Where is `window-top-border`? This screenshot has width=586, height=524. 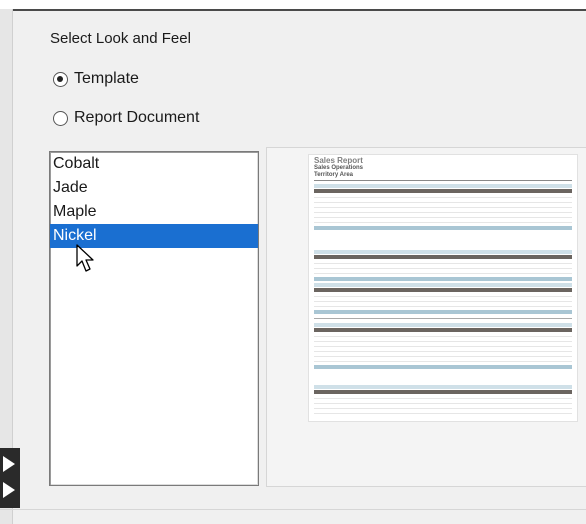
window-top-border is located at coordinates (293, 5).